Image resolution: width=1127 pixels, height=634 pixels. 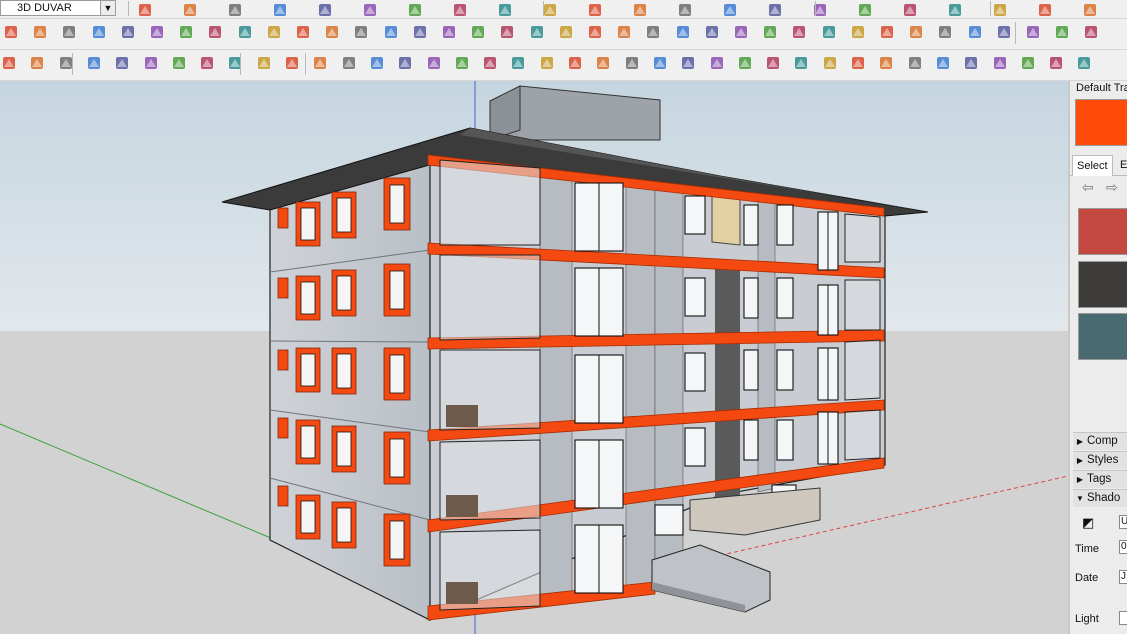 What do you see at coordinates (537, 32) in the screenshot?
I see `redo-icon` at bounding box center [537, 32].